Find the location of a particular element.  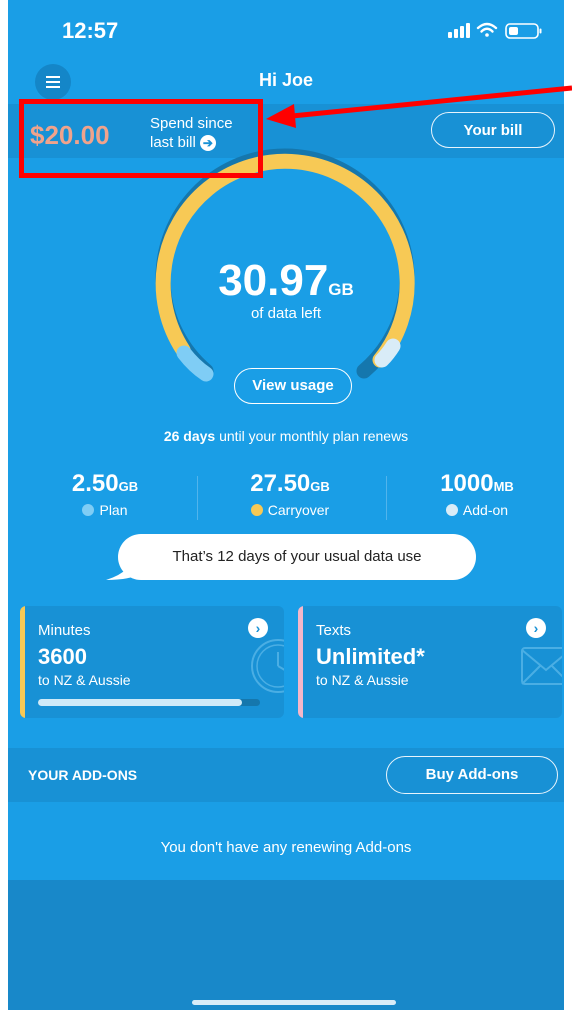

buy-addons-button: Buy Add-ons is located at coordinates (472, 775).